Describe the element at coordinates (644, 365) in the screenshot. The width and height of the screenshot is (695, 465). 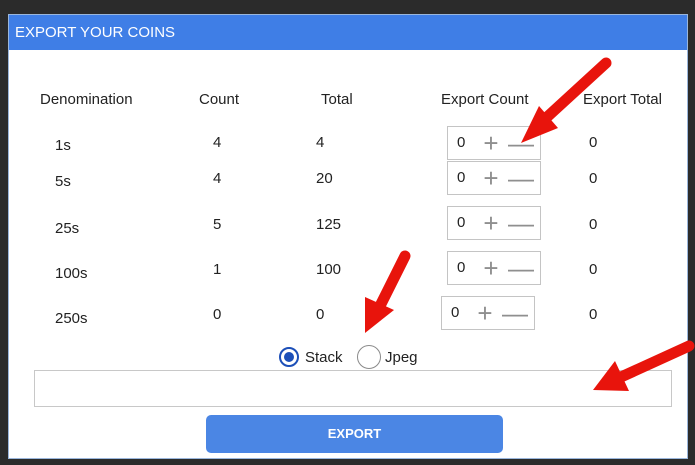
I see `arrow-to-path-field` at that location.